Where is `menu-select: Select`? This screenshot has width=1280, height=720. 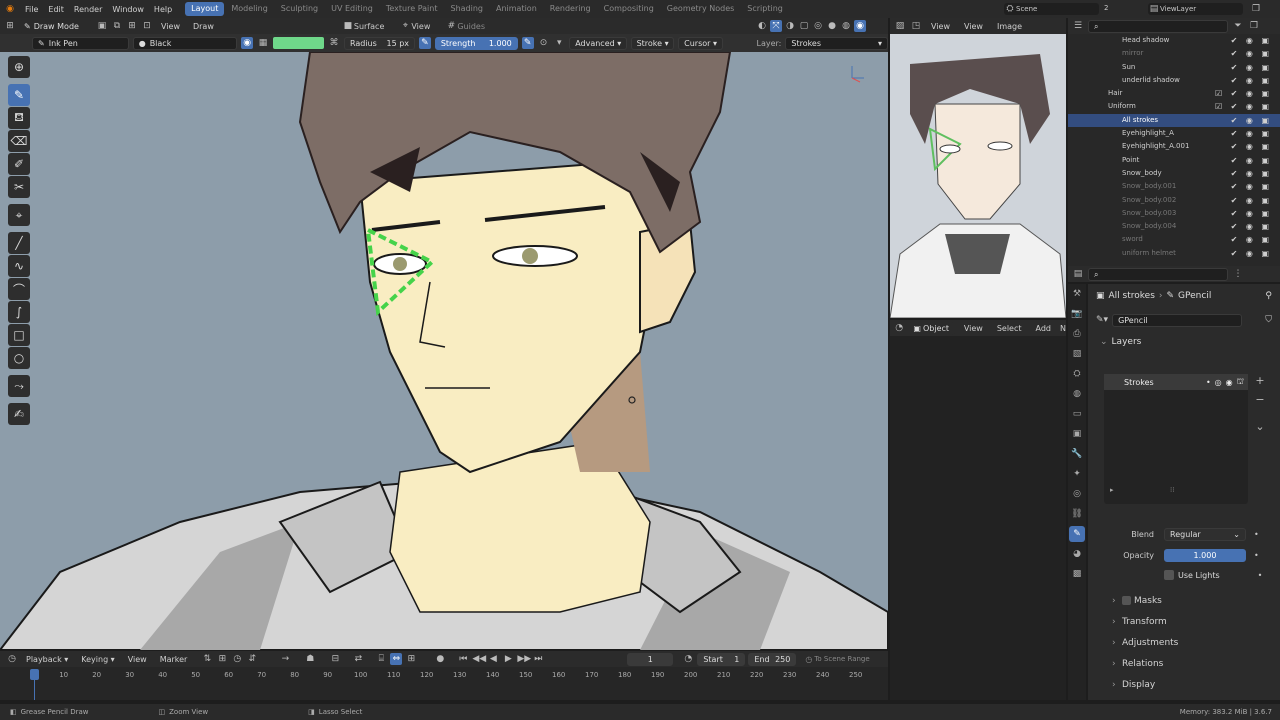
menu-select: Select is located at coordinates (1009, 328).